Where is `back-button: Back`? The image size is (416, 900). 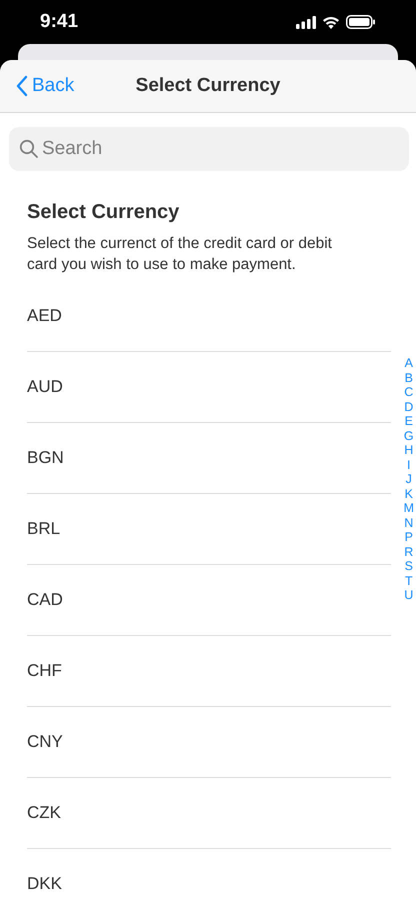
back-button: Back is located at coordinates (45, 86).